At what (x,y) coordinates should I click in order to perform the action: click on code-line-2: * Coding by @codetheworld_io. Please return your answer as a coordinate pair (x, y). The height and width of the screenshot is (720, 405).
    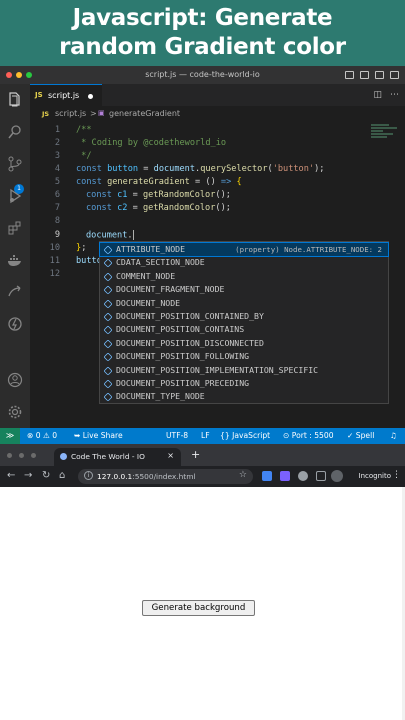
    Looking at the image, I should click on (151, 143).